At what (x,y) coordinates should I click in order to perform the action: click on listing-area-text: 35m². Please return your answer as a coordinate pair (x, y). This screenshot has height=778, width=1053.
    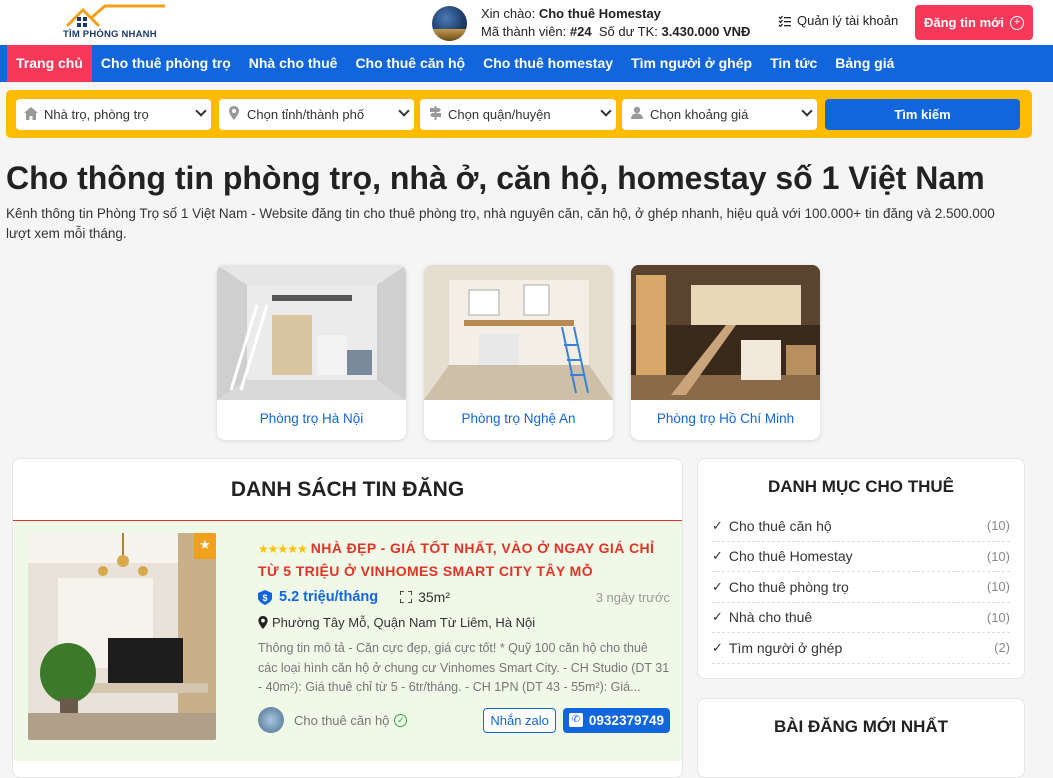
    Looking at the image, I should click on (434, 597).